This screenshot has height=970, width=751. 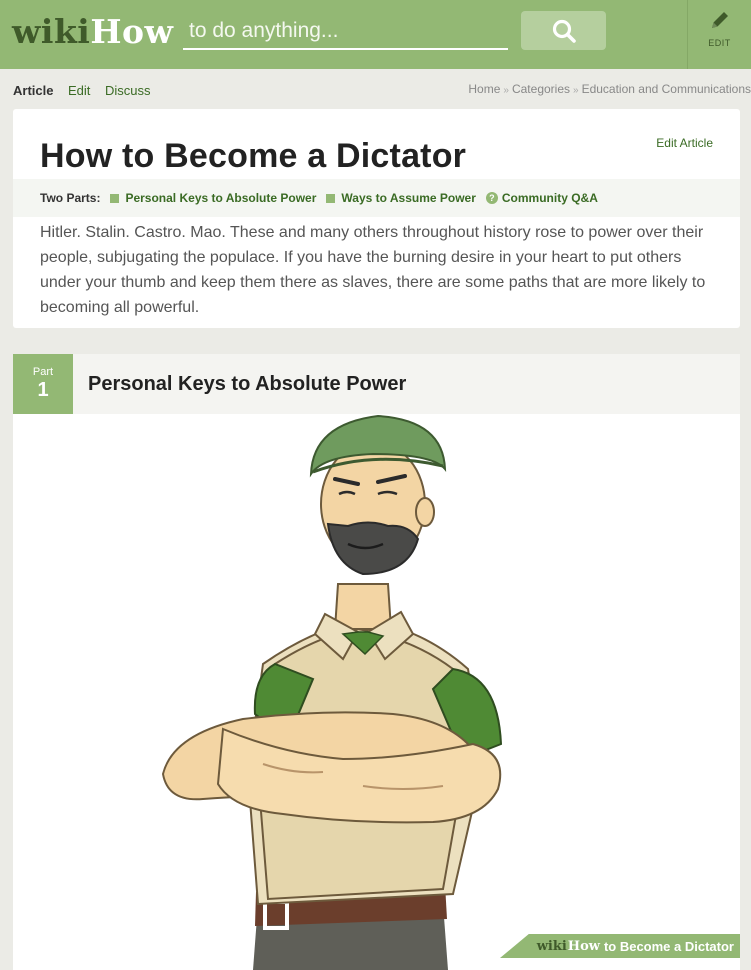 What do you see at coordinates (719, 20) in the screenshot?
I see `pencil-icon` at bounding box center [719, 20].